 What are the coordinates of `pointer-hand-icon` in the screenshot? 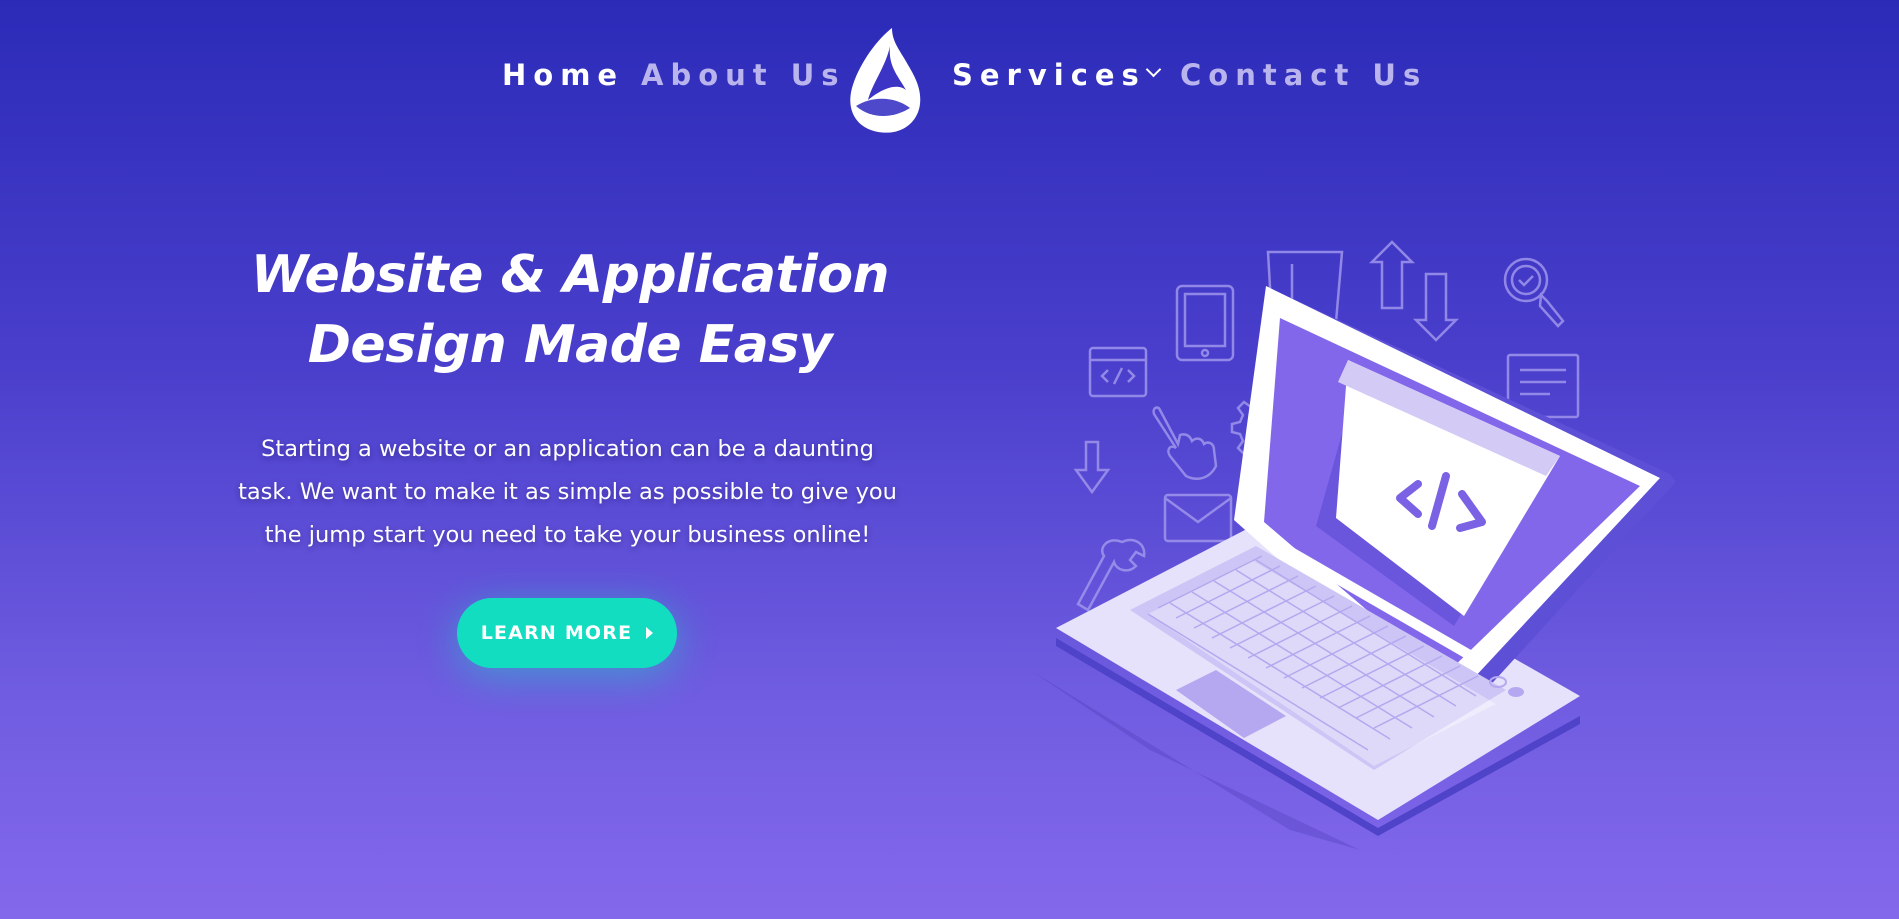 It's located at (1185, 443).